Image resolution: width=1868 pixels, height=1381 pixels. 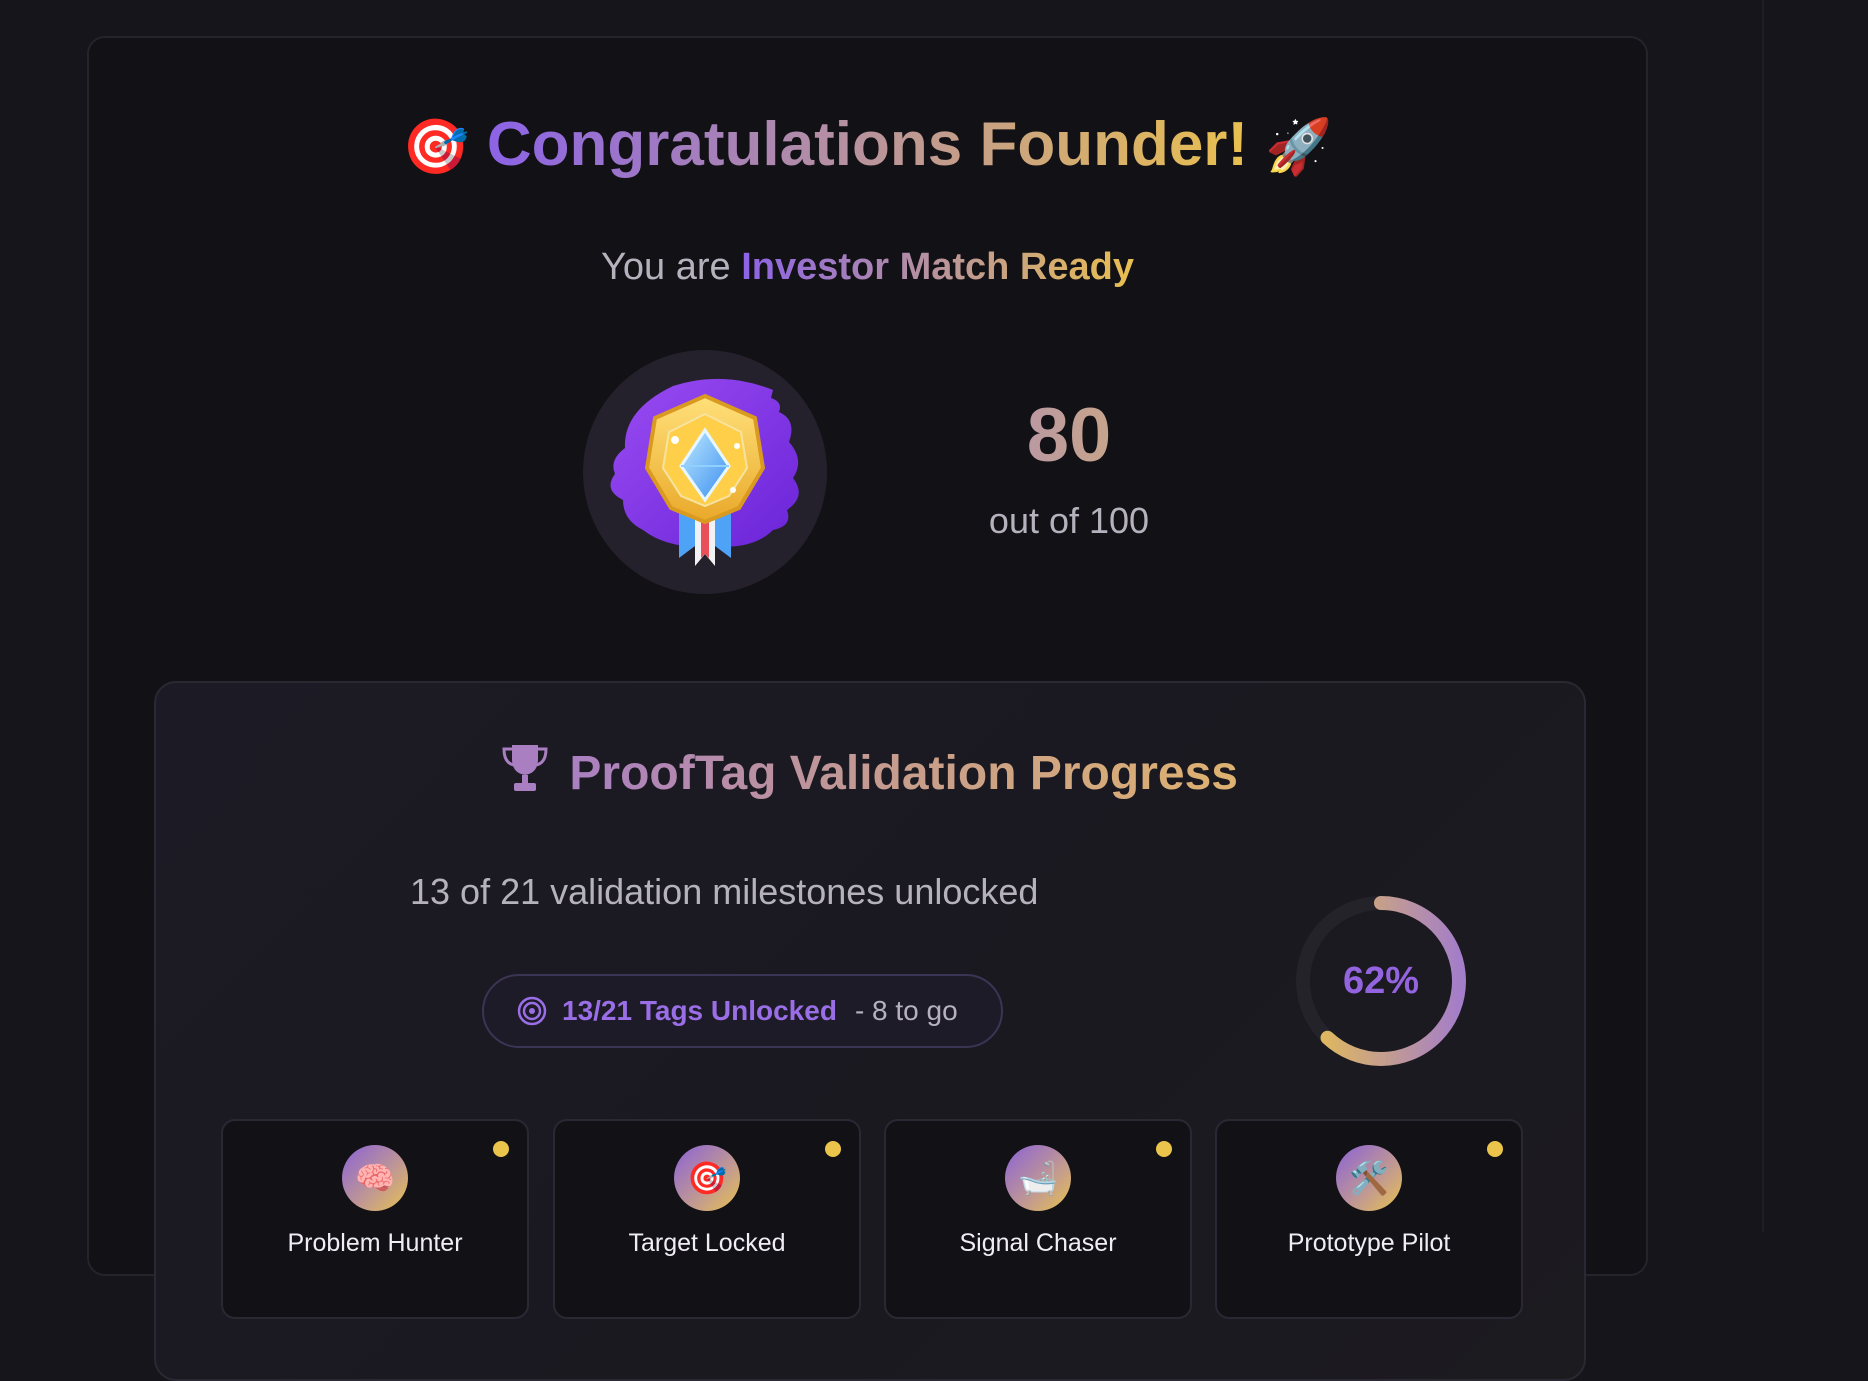 I want to click on target-icon: 🎯, so click(x=707, y=1178).